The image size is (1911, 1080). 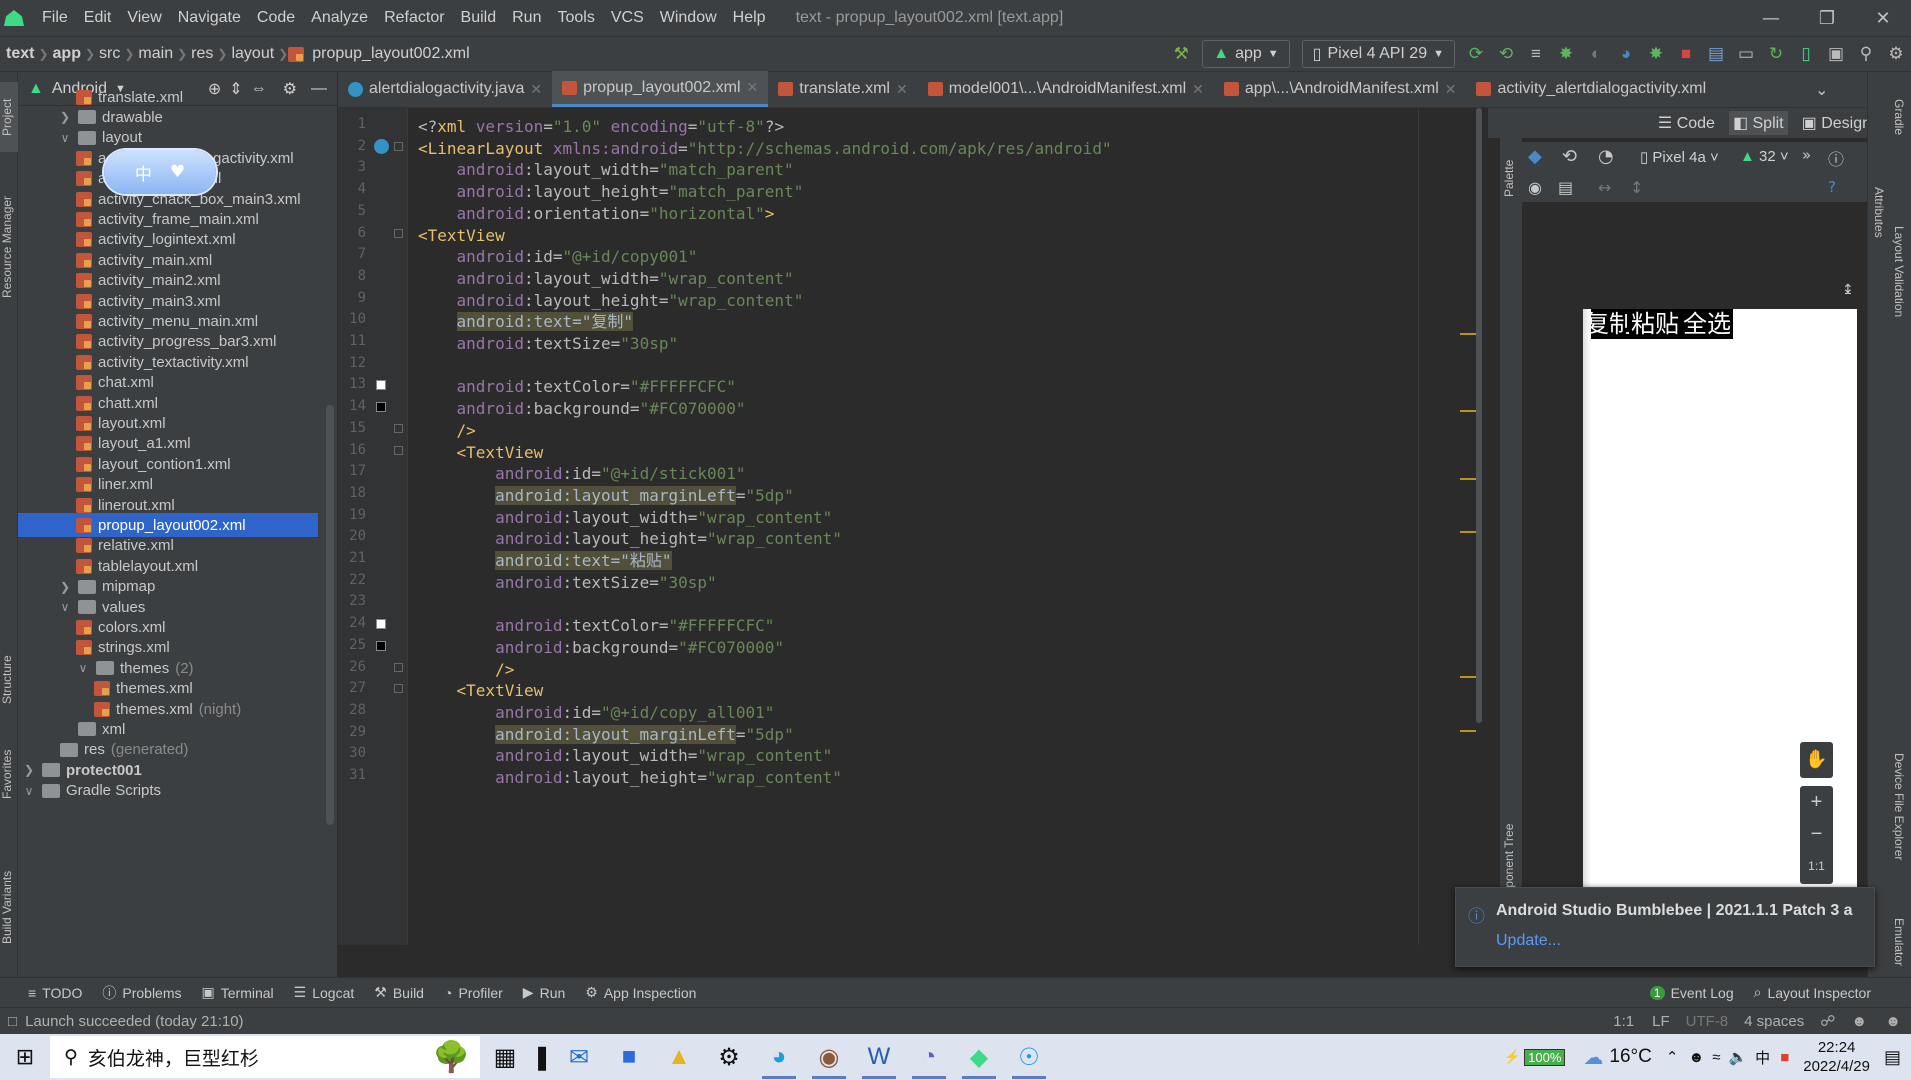 What do you see at coordinates (12, 1021) in the screenshot?
I see `status-panel-icon: □` at bounding box center [12, 1021].